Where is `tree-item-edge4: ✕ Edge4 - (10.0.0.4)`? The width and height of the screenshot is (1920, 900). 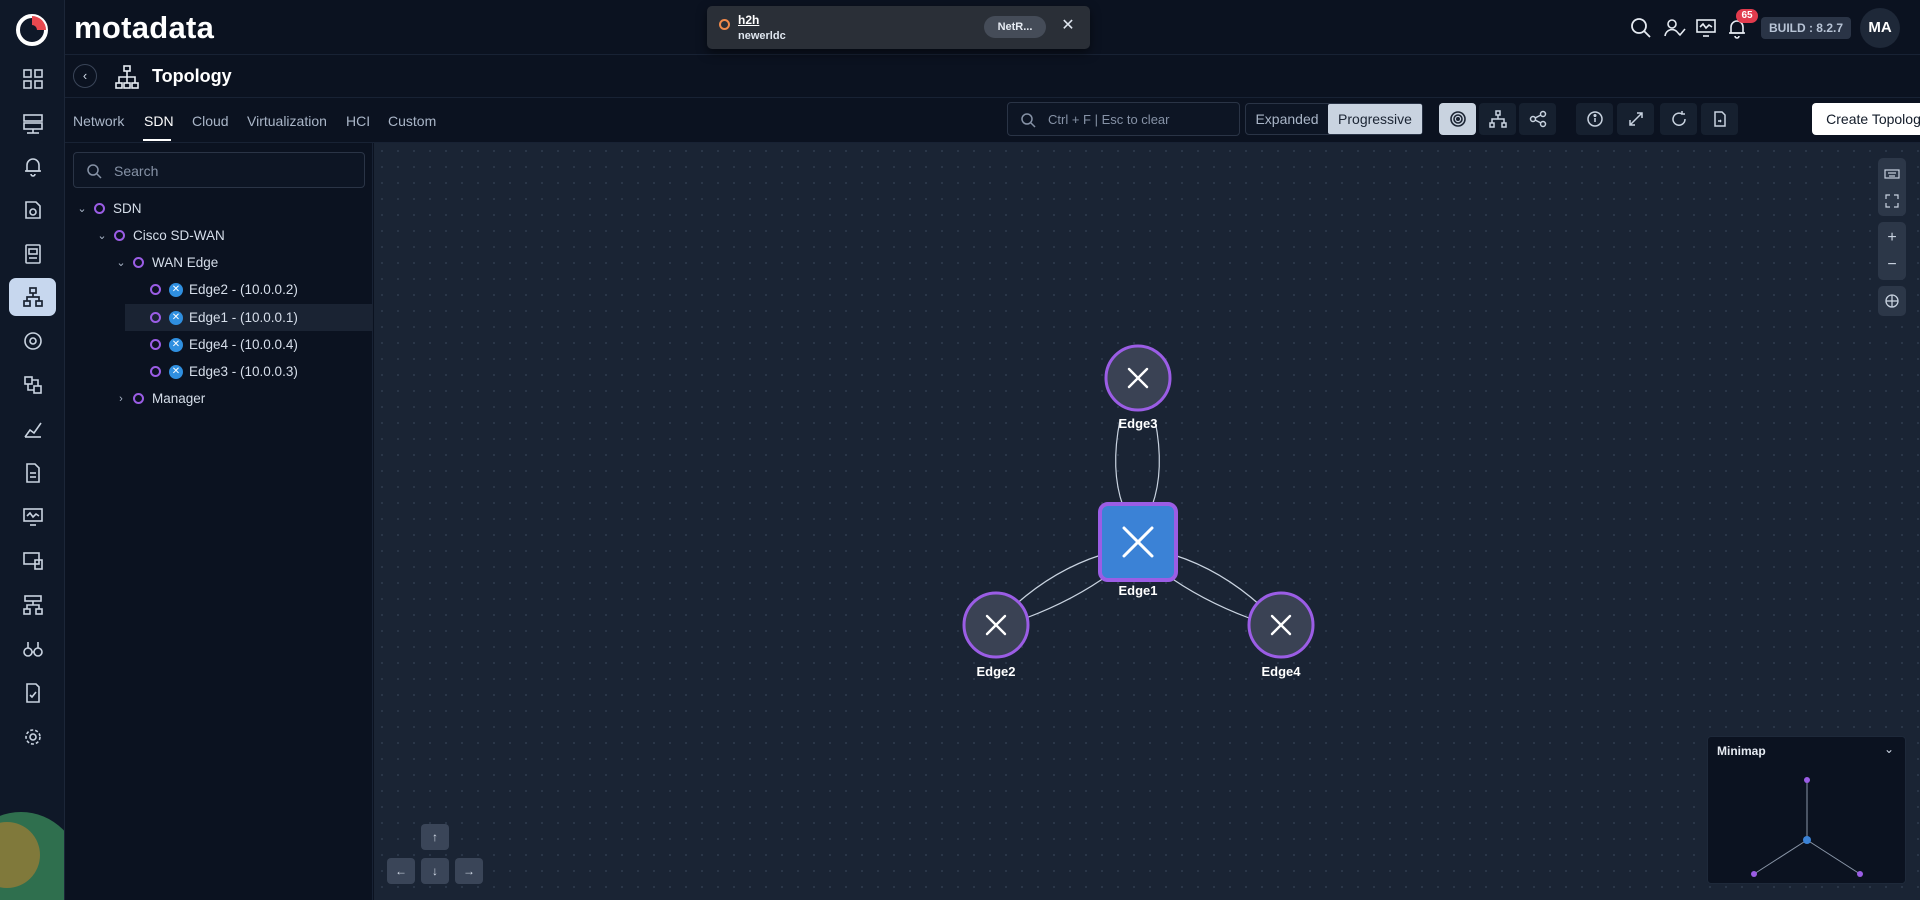 tree-item-edge4: ✕ Edge4 - (10.0.0.4) is located at coordinates (259, 344).